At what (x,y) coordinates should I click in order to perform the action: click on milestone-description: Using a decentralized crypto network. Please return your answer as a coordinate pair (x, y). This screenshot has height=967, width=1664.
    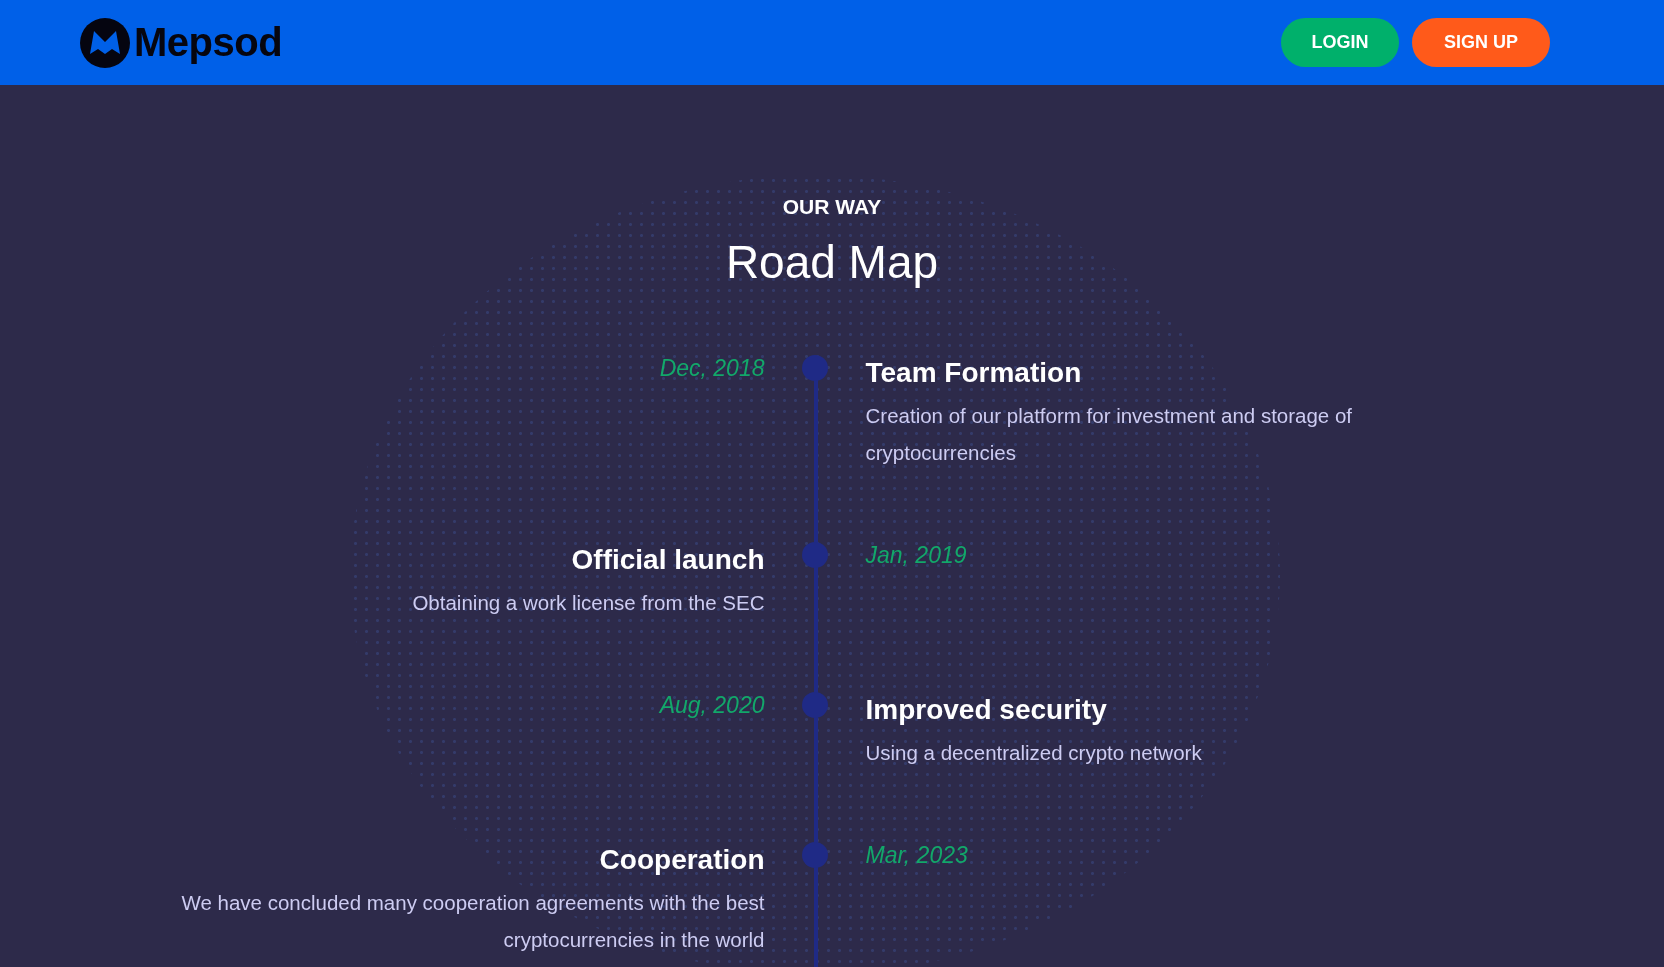
    Looking at the image, I should click on (1033, 753).